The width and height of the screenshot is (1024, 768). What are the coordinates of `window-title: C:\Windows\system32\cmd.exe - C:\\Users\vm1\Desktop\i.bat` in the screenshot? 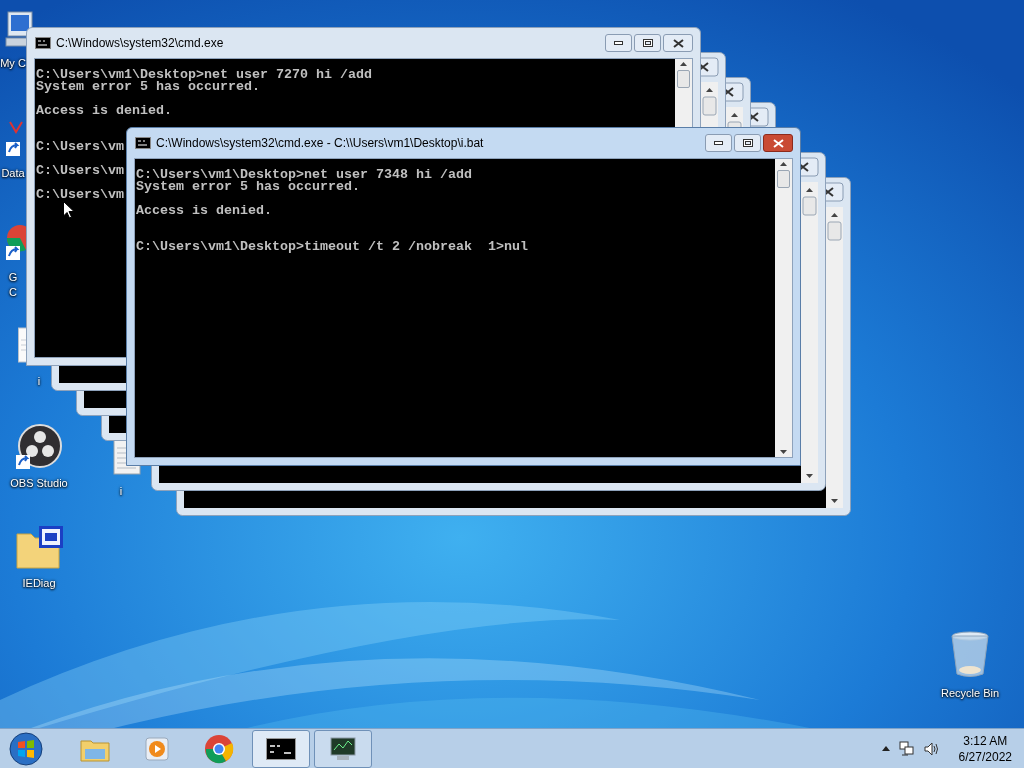 It's located at (320, 143).